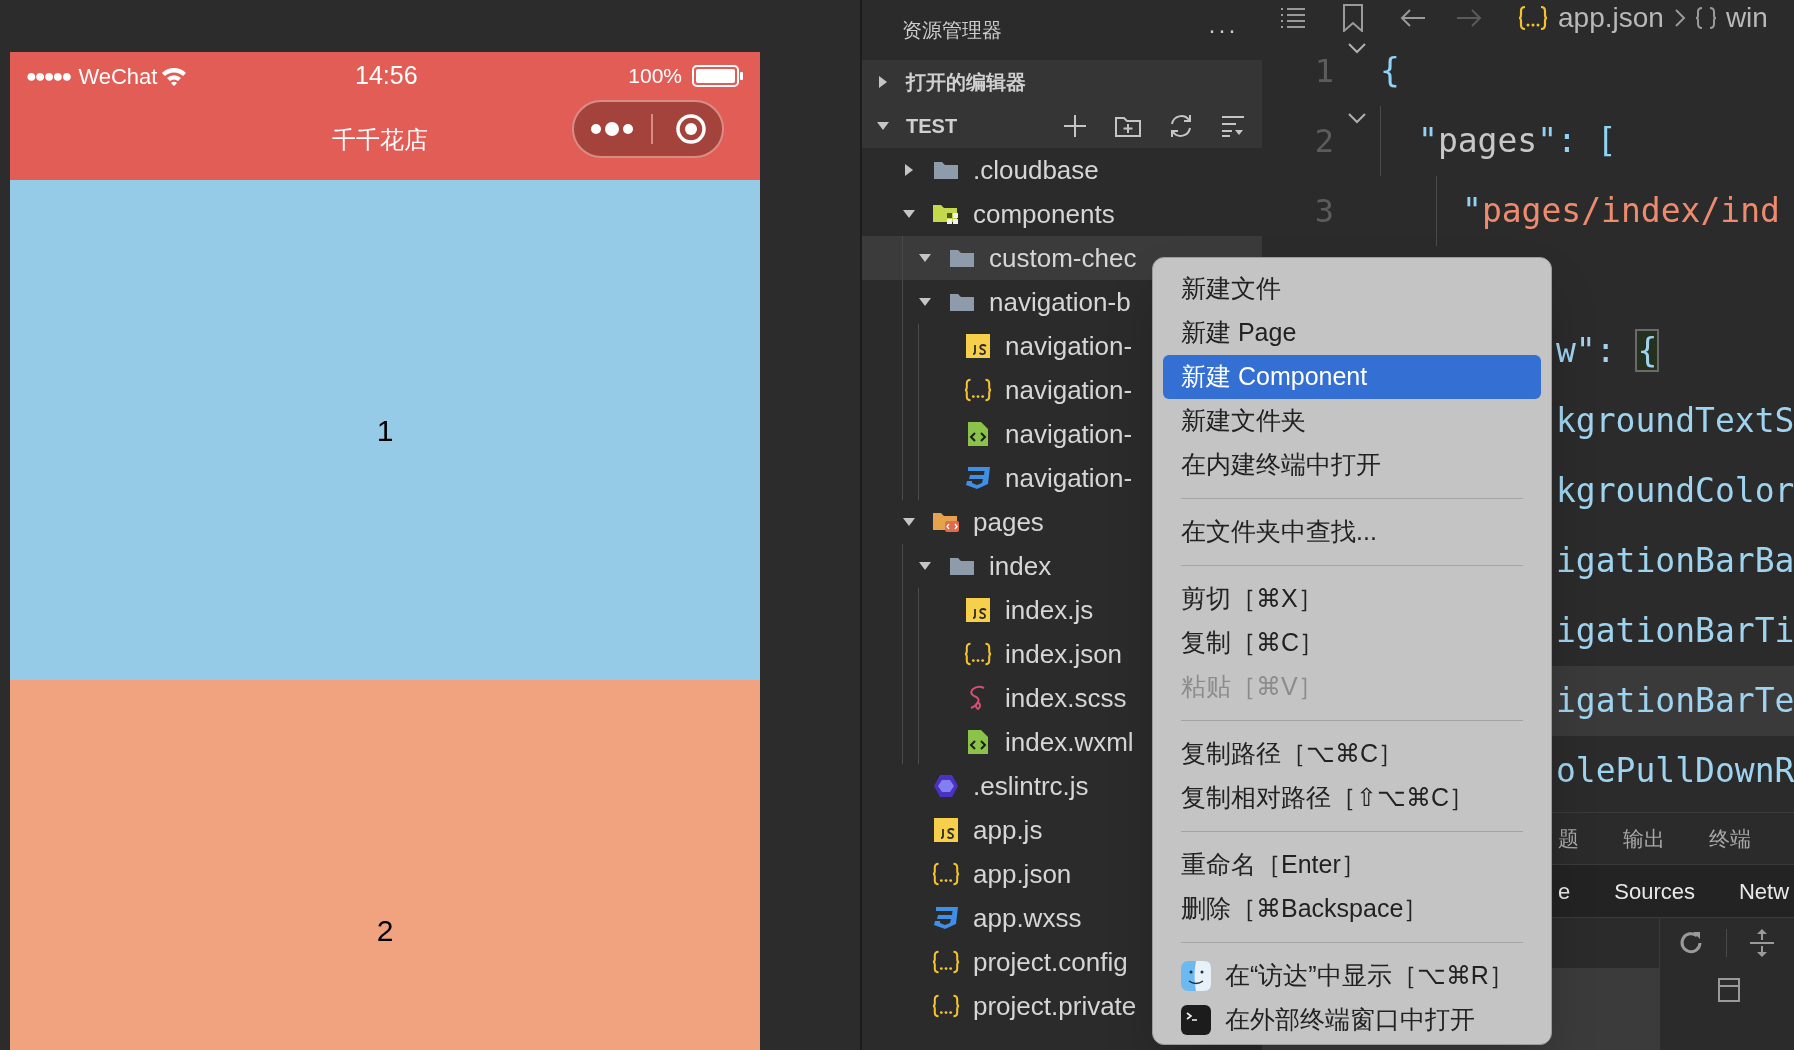 The width and height of the screenshot is (1794, 1050). I want to click on menu-item: 新建 Component, so click(1352, 377).